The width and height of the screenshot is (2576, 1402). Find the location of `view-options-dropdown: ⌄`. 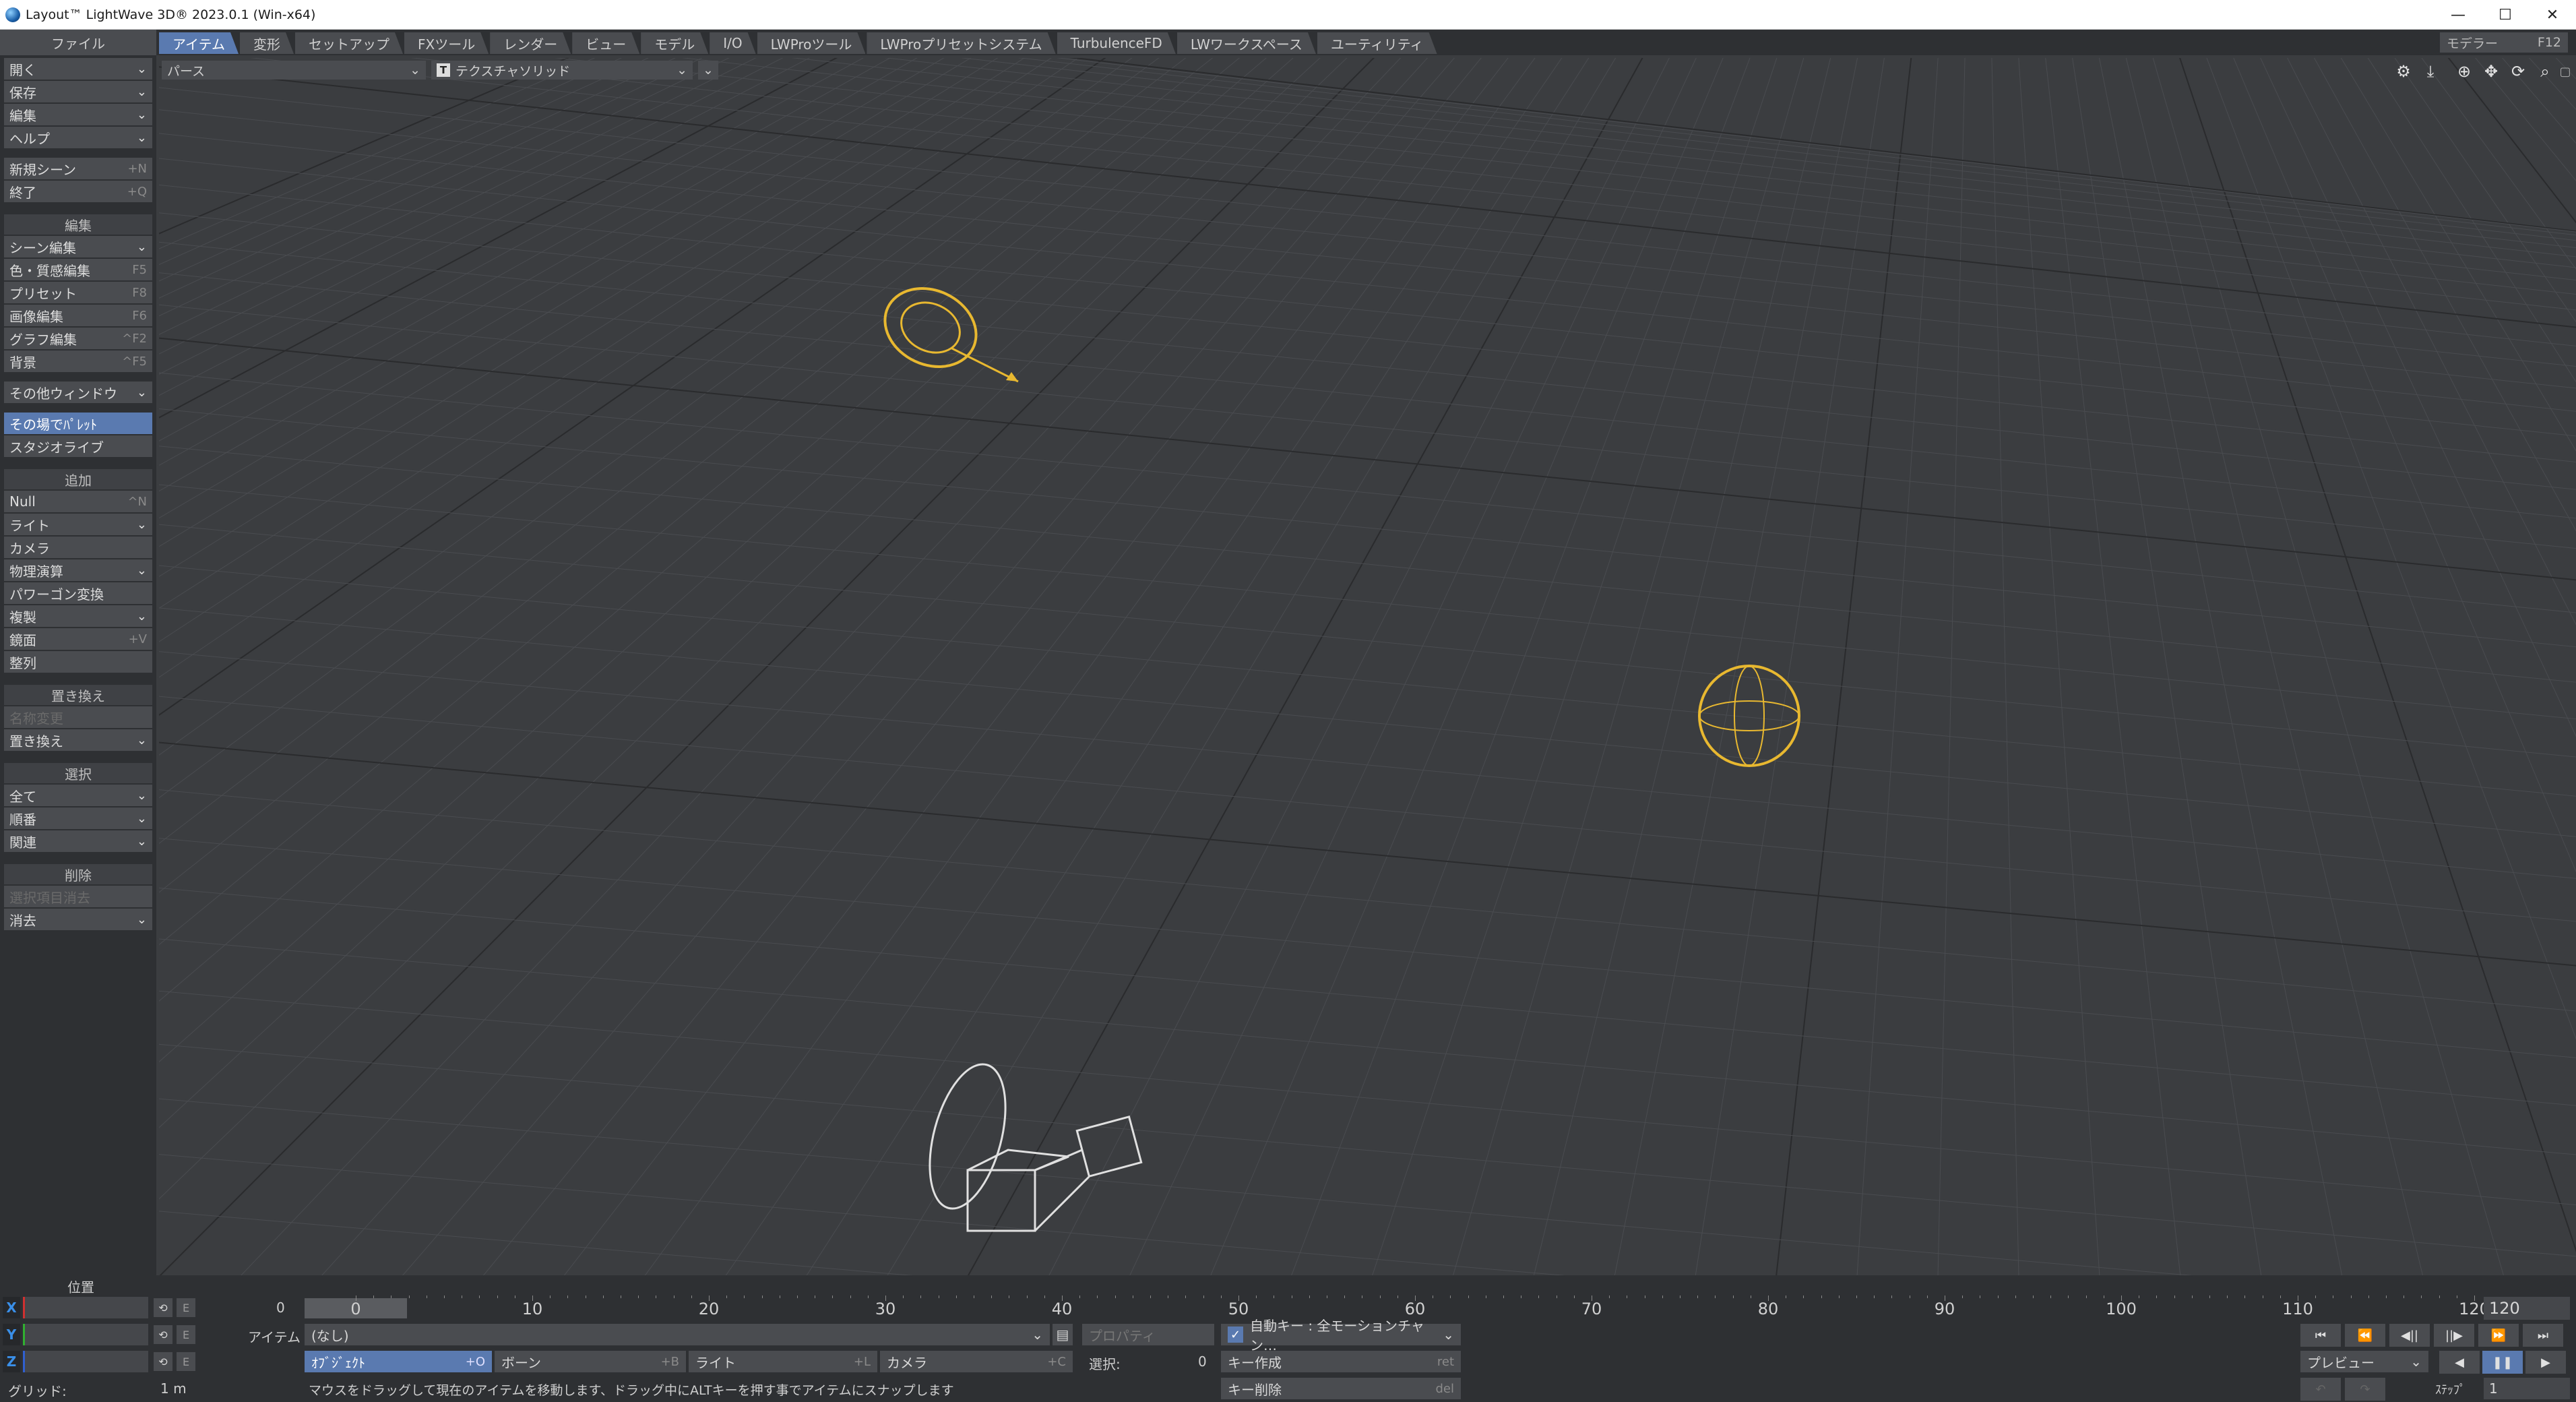

view-options-dropdown: ⌄ is located at coordinates (708, 71).